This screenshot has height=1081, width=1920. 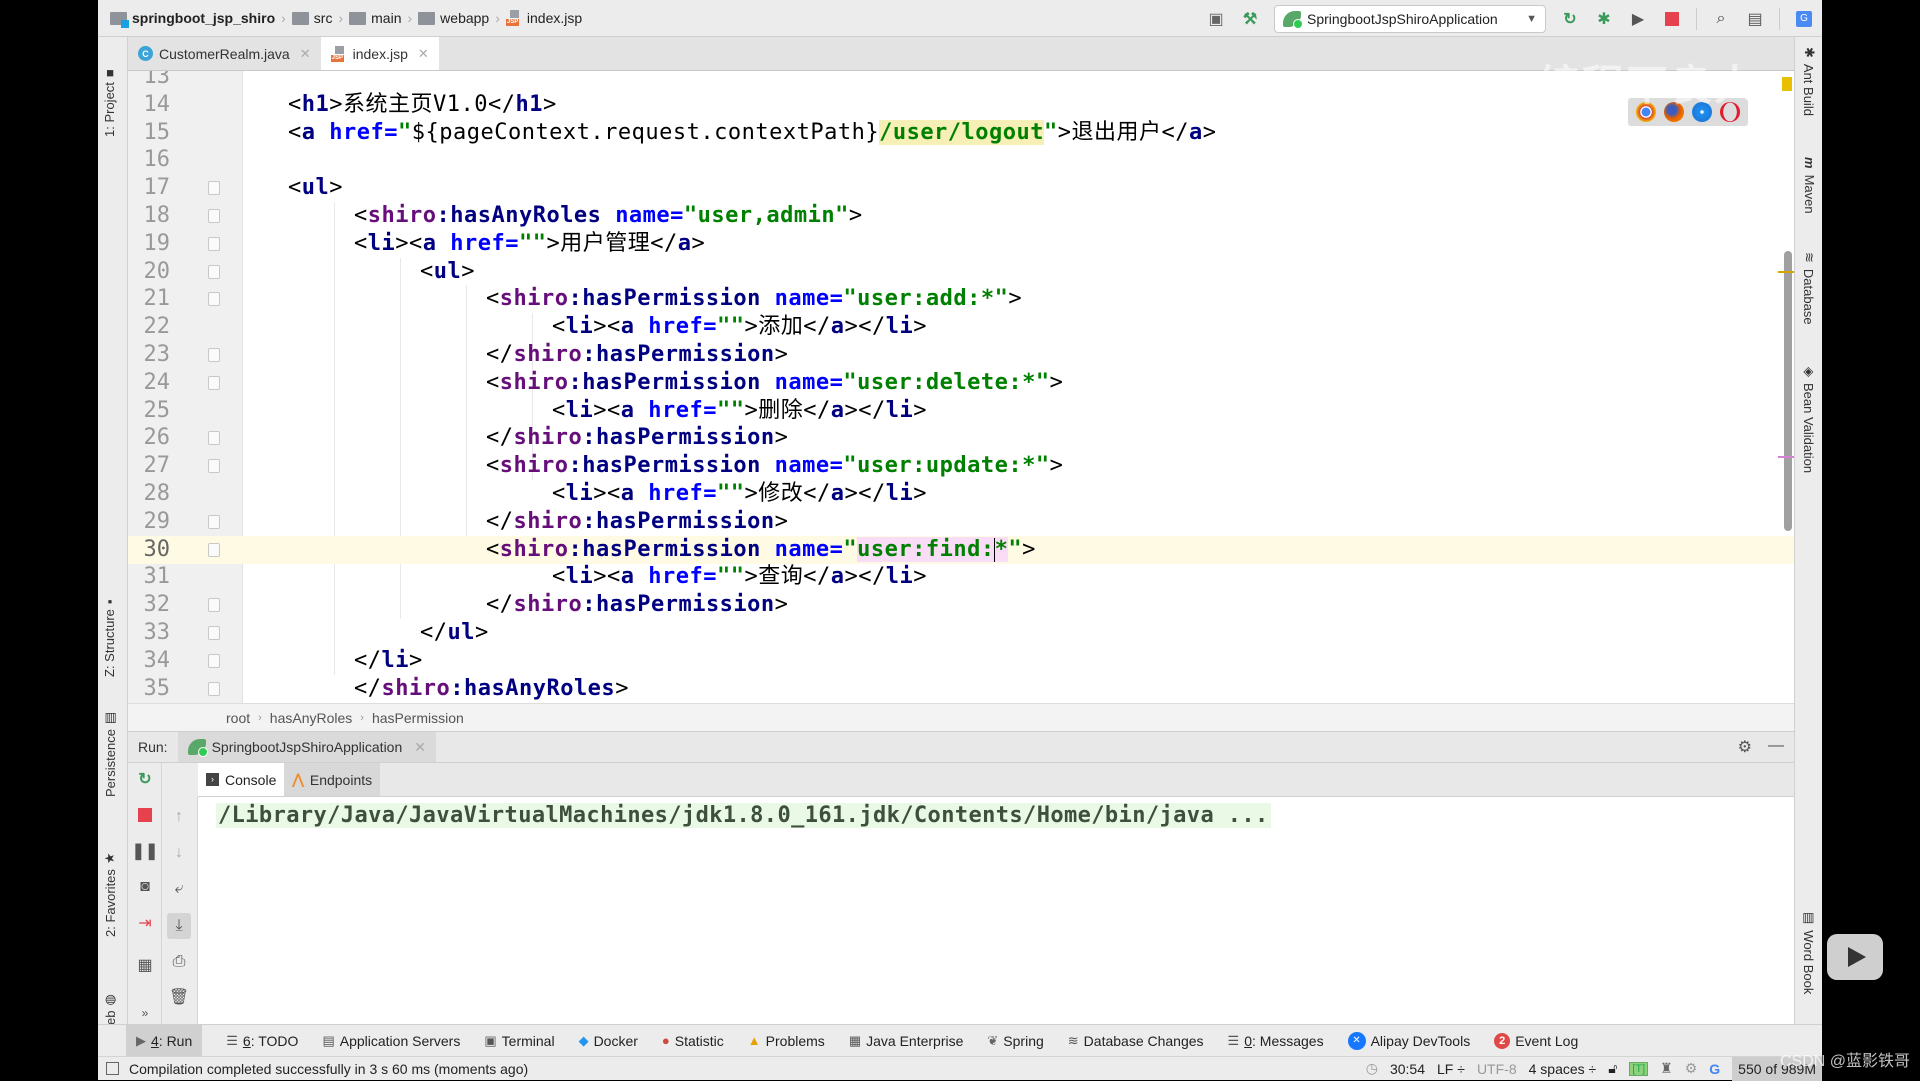 What do you see at coordinates (109, 103) in the screenshot?
I see `project-tool-button: 1: Project ■` at bounding box center [109, 103].